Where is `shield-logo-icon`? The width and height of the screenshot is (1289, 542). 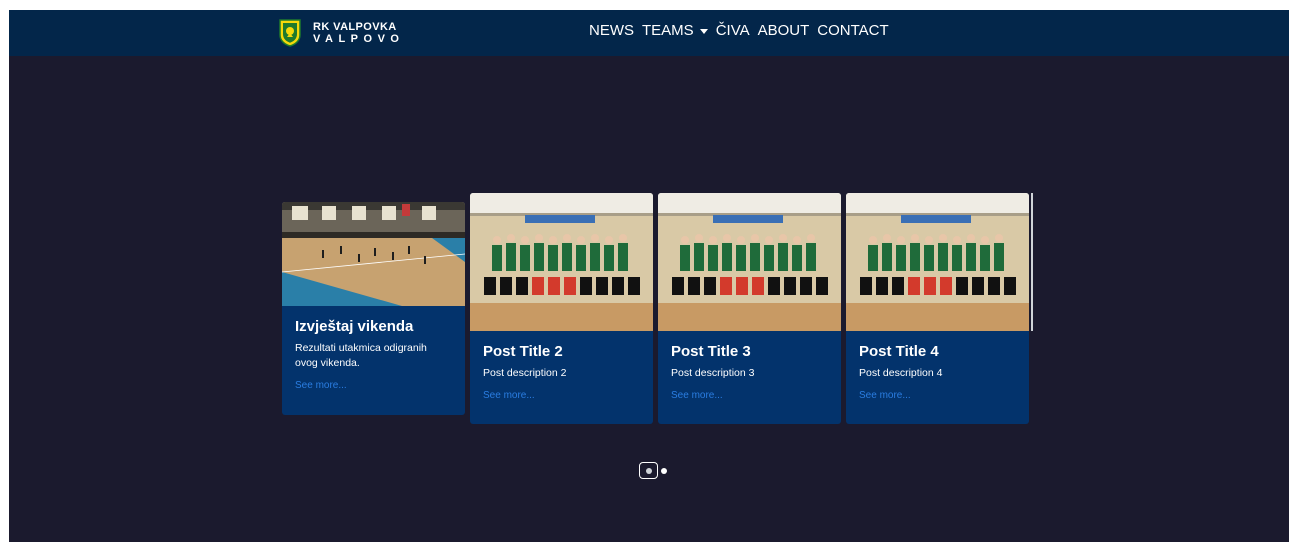
shield-logo-icon is located at coordinates (290, 33).